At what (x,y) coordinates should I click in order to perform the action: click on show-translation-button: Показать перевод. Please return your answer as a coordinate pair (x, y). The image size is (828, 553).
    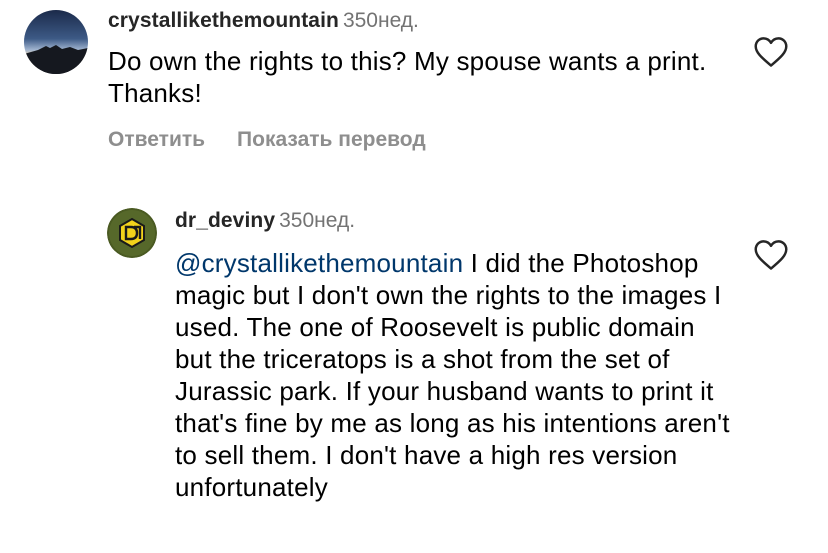
    Looking at the image, I should click on (331, 139).